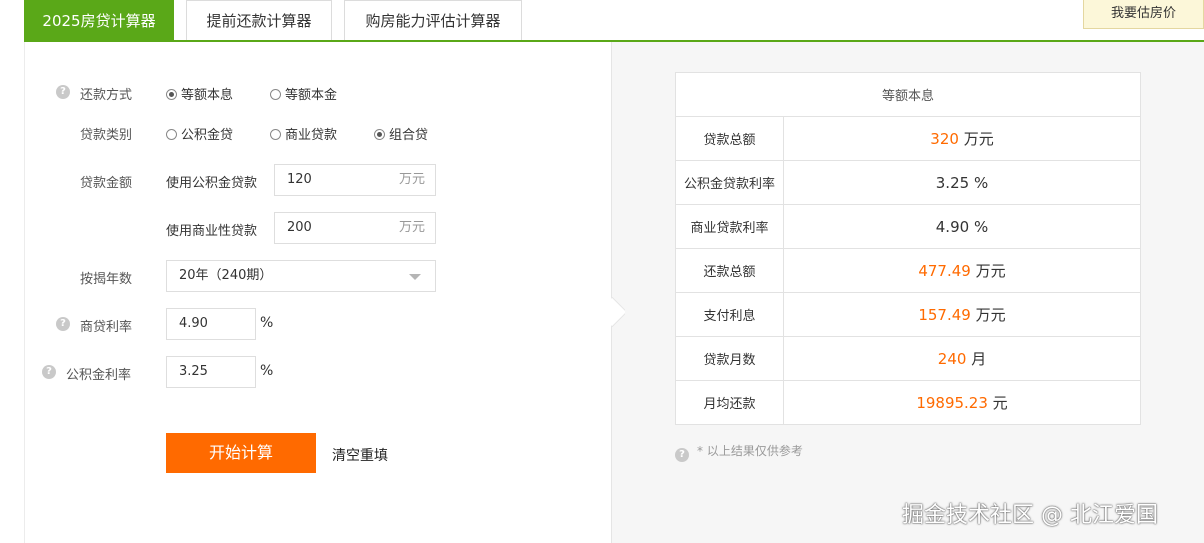 The height and width of the screenshot is (543, 1204). I want to click on tab-2025-mortgage-calculator: 2025房贷计算器, so click(99, 20).